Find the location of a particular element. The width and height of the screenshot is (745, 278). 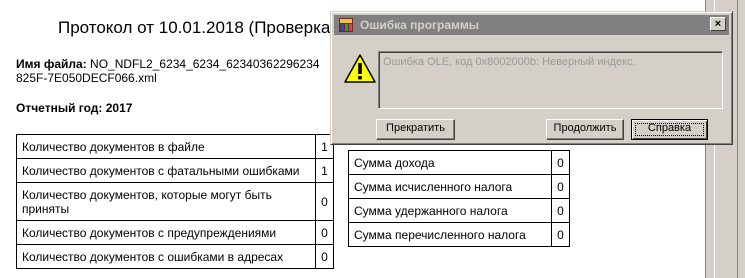

table-cell-value: 1 is located at coordinates (324, 170).